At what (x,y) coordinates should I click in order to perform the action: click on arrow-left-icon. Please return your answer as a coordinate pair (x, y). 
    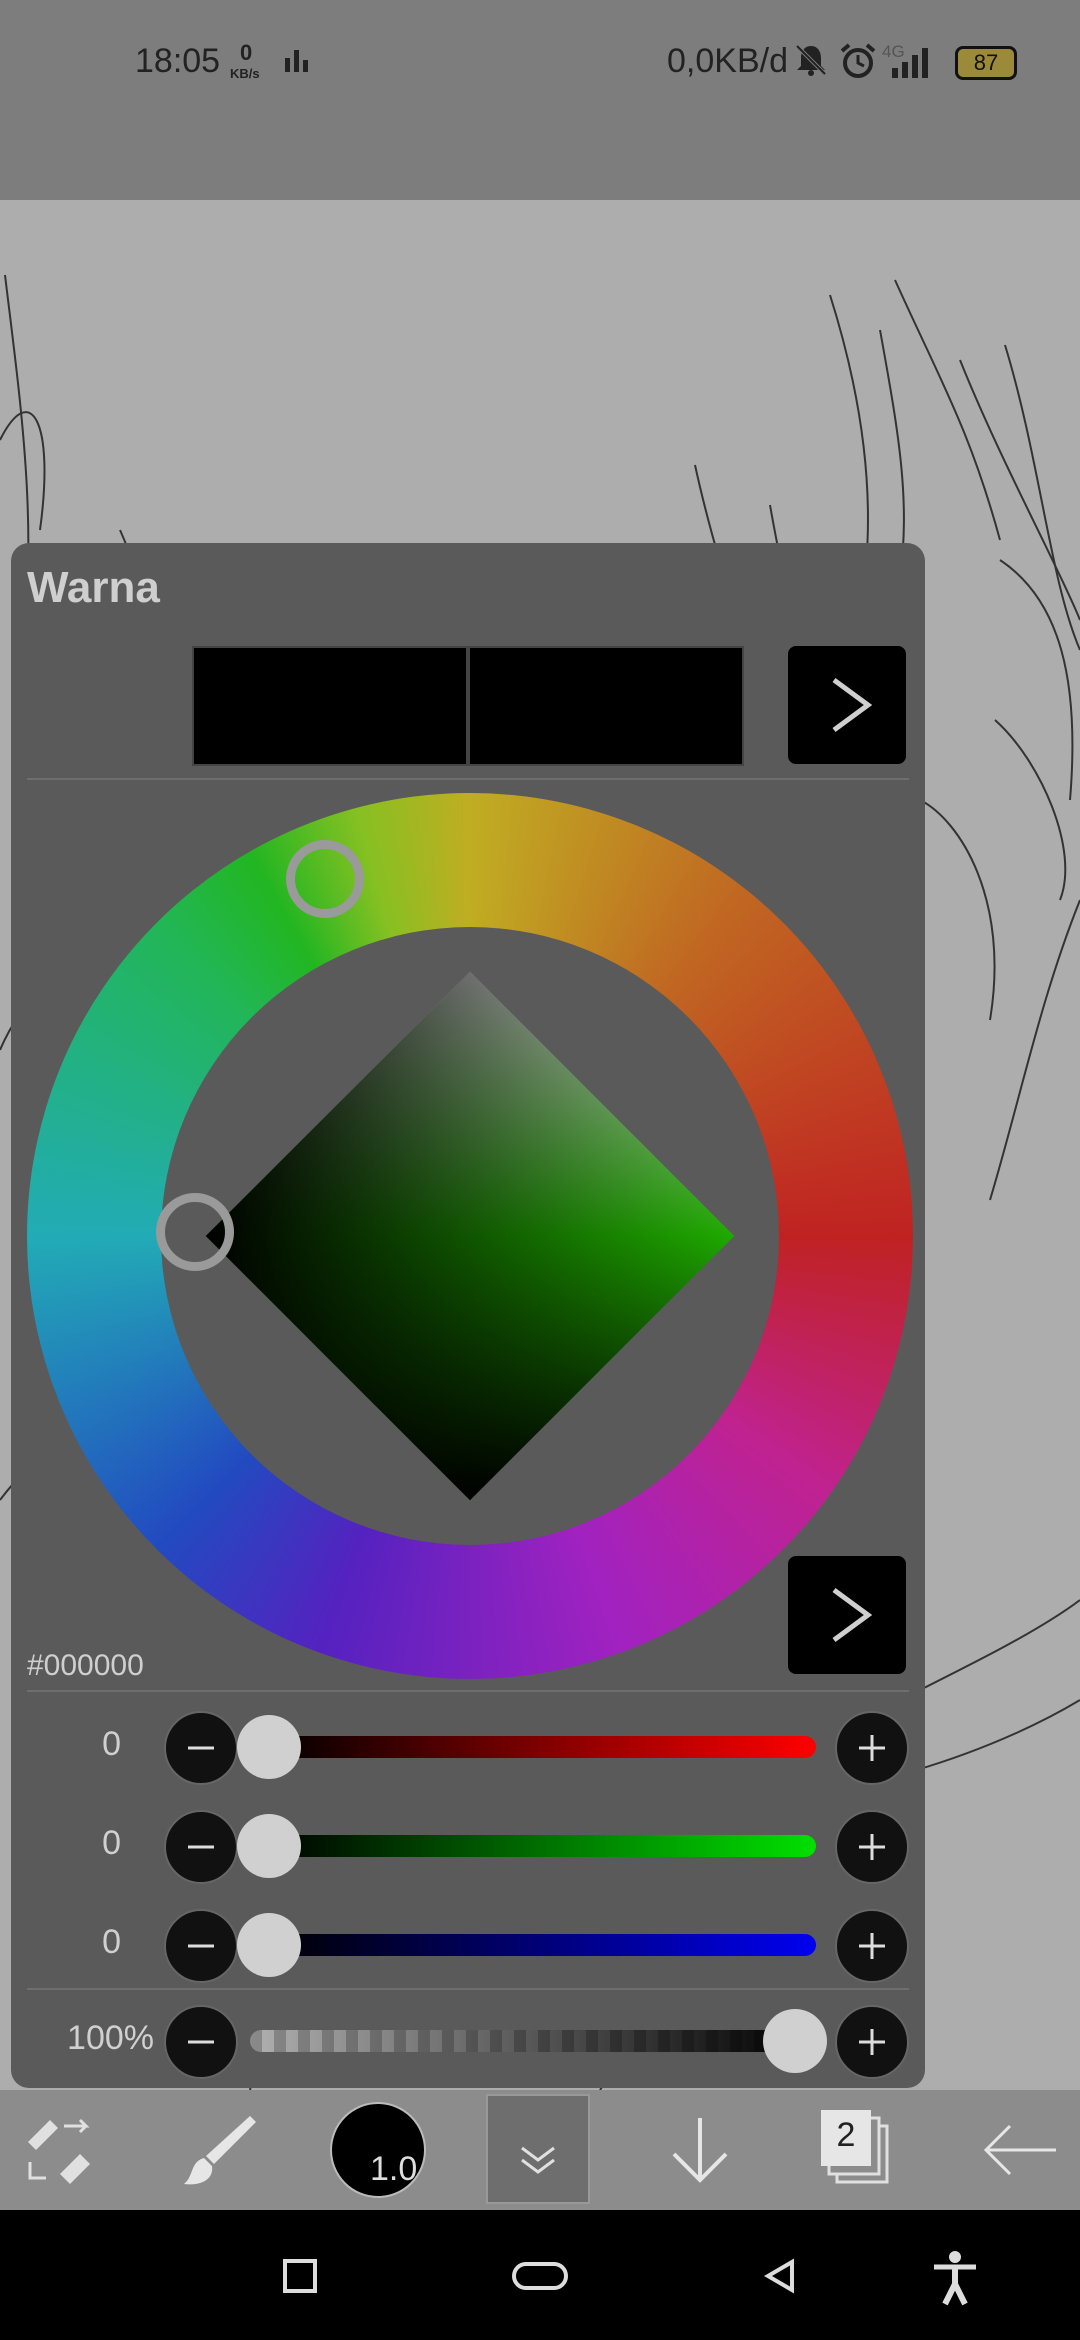
    Looking at the image, I should click on (1019, 2150).